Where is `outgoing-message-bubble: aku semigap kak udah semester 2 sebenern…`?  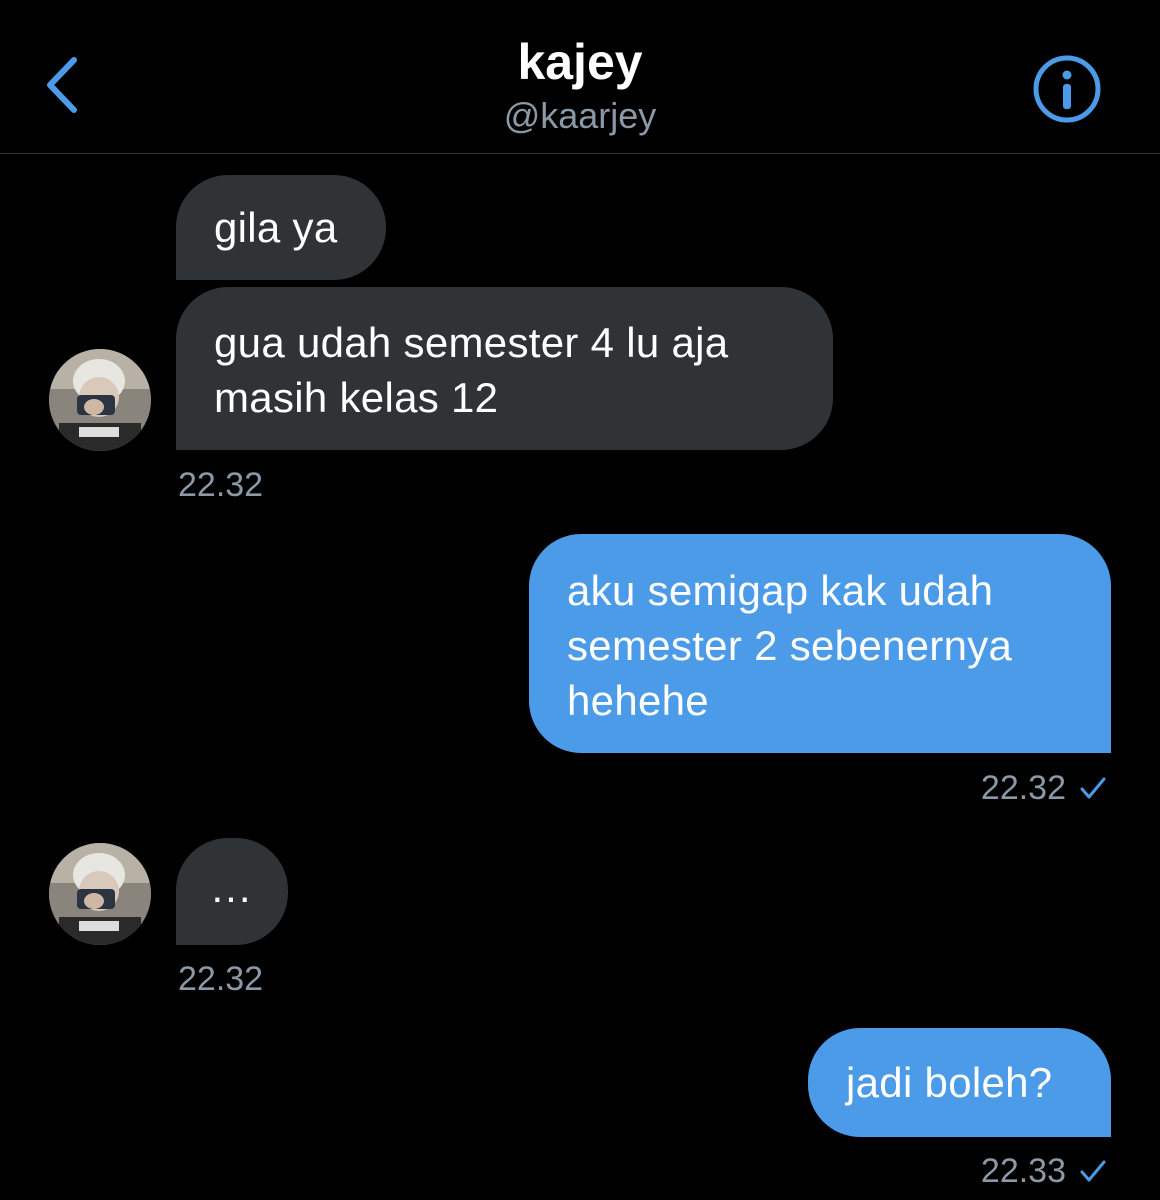 outgoing-message-bubble: aku semigap kak udah semester 2 sebenern… is located at coordinates (820, 643).